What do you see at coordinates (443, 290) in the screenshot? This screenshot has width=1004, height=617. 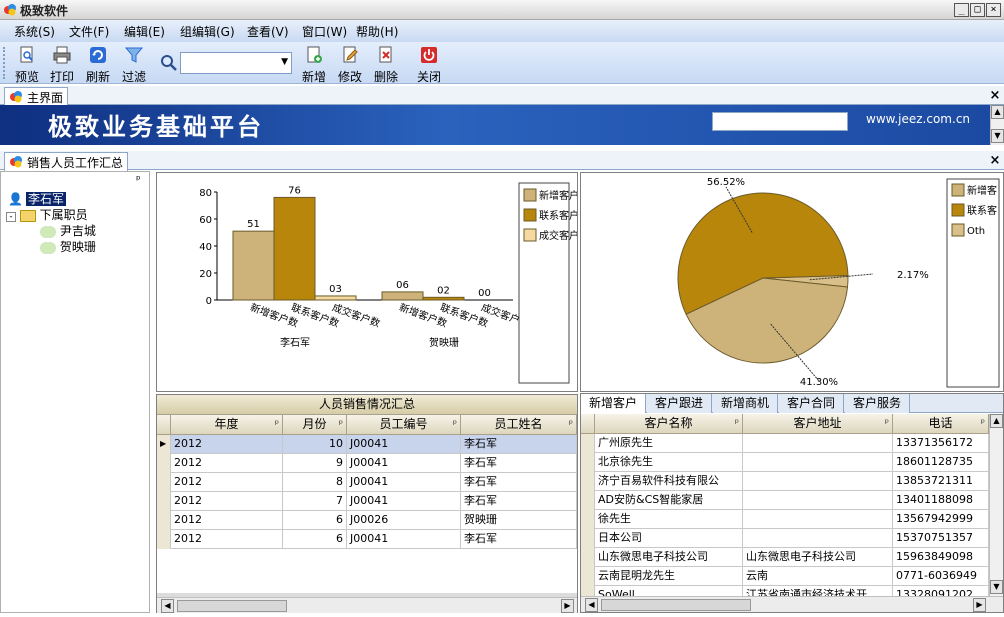 I see `bar-value-label: 02` at bounding box center [443, 290].